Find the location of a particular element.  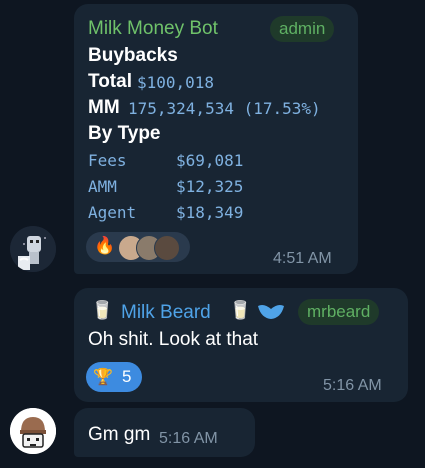

robot-avatar-icon is located at coordinates (33, 249).